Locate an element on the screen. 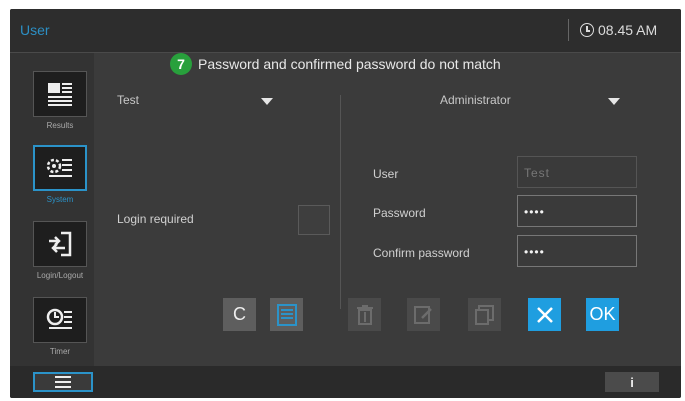 The height and width of the screenshot is (401, 685). ok-button: OK is located at coordinates (602, 314).